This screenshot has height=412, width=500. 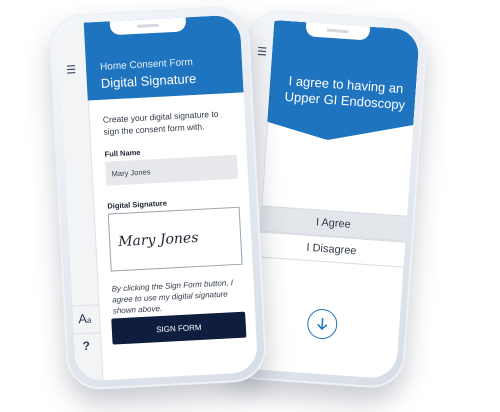 What do you see at coordinates (85, 318) in the screenshot?
I see `font-size-icon: Aa` at bounding box center [85, 318].